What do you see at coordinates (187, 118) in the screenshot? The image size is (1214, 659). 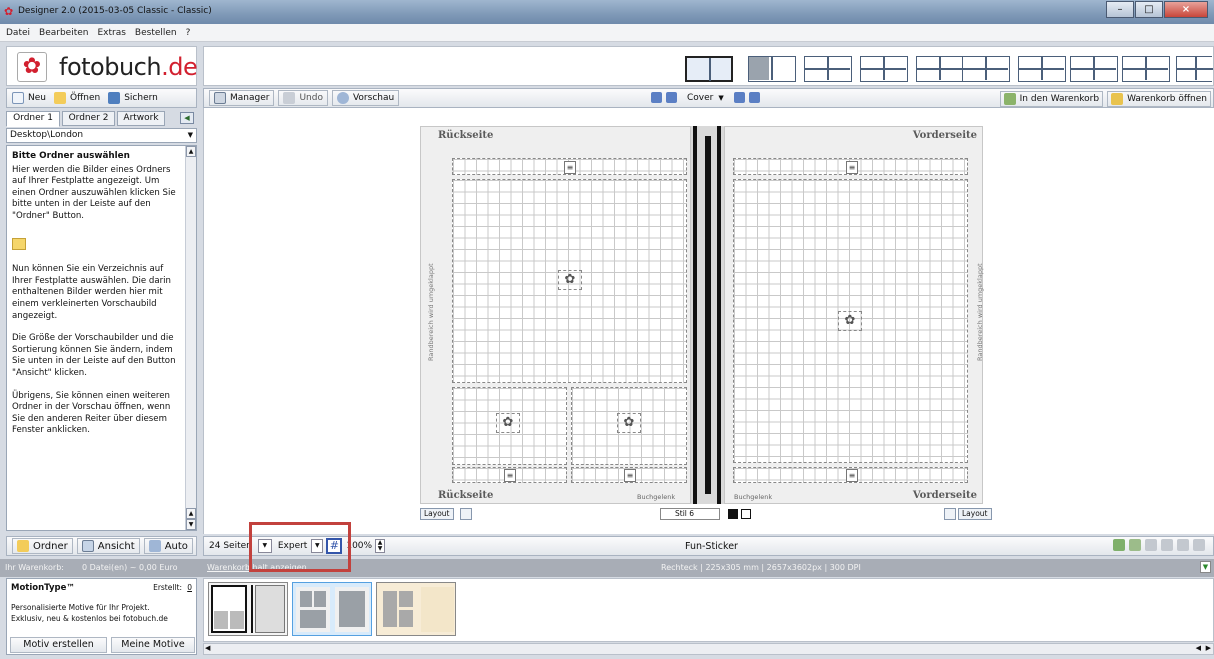 I see `panel-toggle-icon: ◀` at bounding box center [187, 118].